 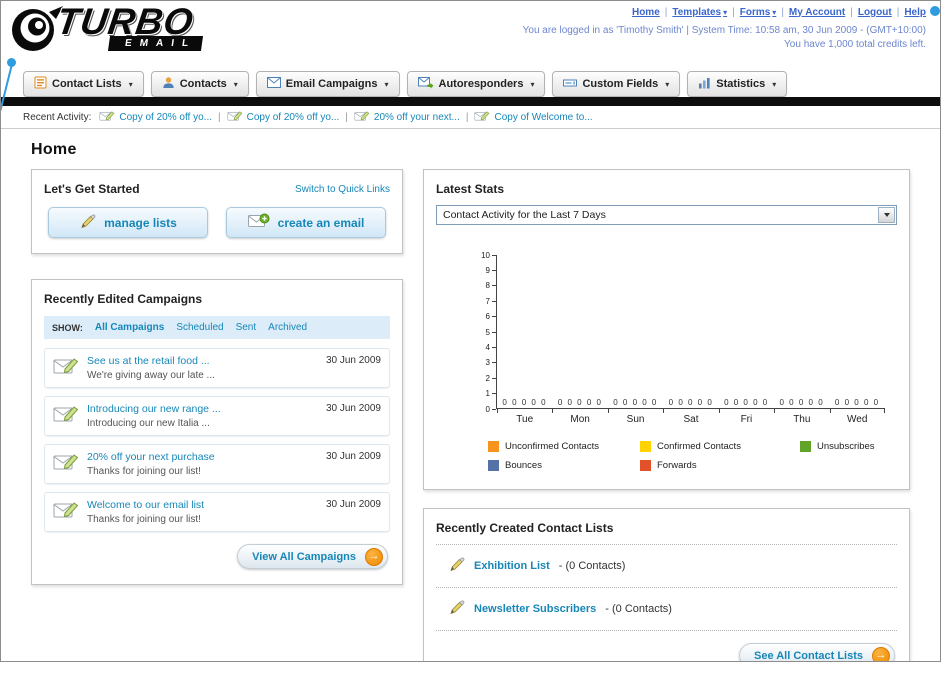 What do you see at coordinates (491, 332) in the screenshot?
I see `y-axis-tick: 5` at bounding box center [491, 332].